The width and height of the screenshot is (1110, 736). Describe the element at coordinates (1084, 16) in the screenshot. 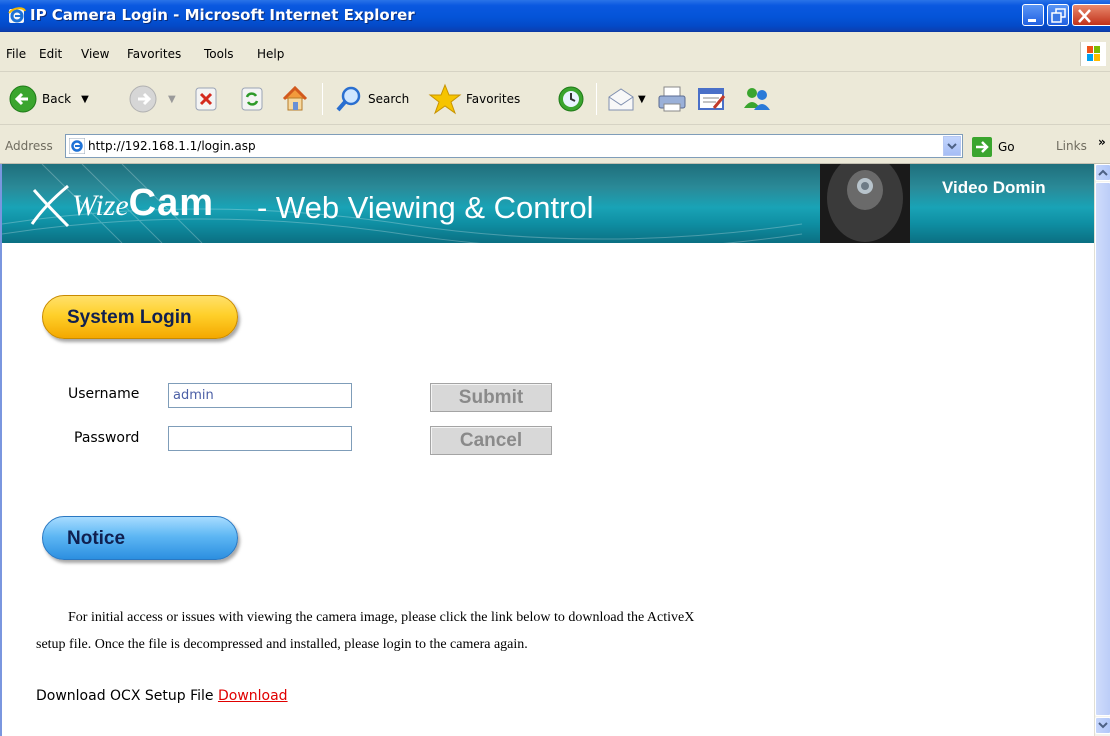

I see `close-icon` at that location.